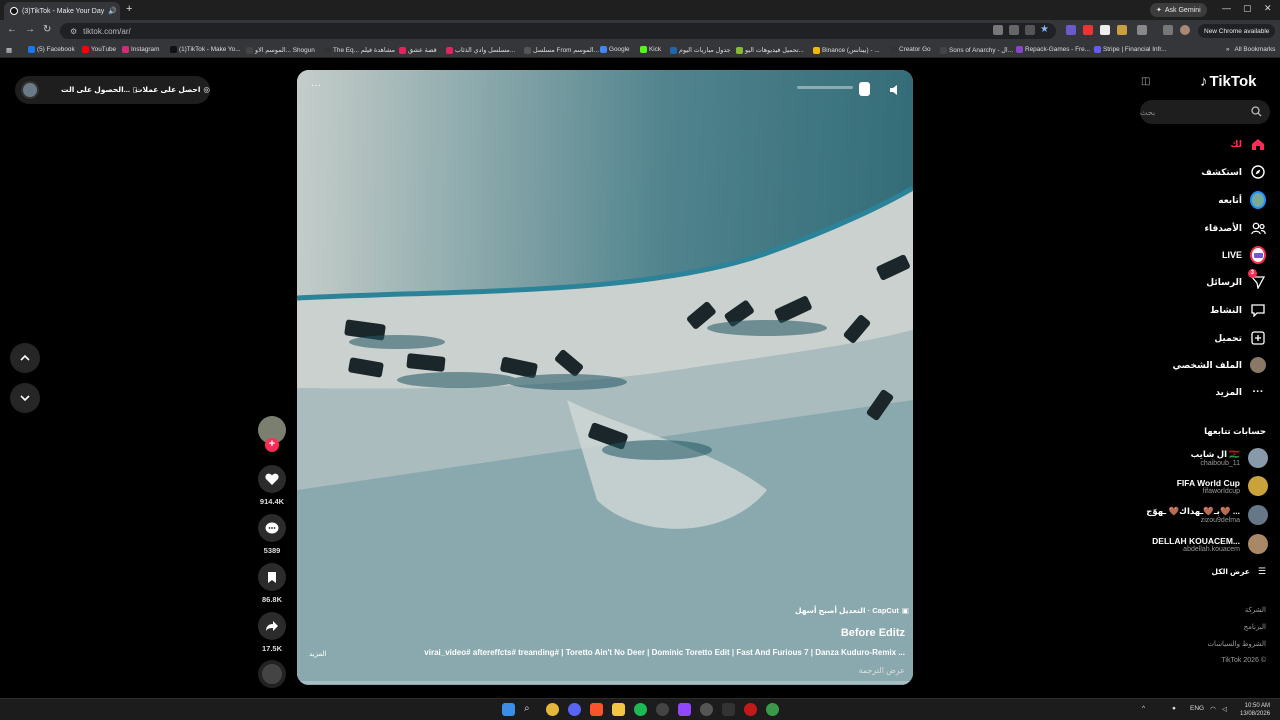 This screenshot has width=1280, height=720. What do you see at coordinates (1236, 644) in the screenshot?
I see `footer-link: الشروط والسياسات` at bounding box center [1236, 644].